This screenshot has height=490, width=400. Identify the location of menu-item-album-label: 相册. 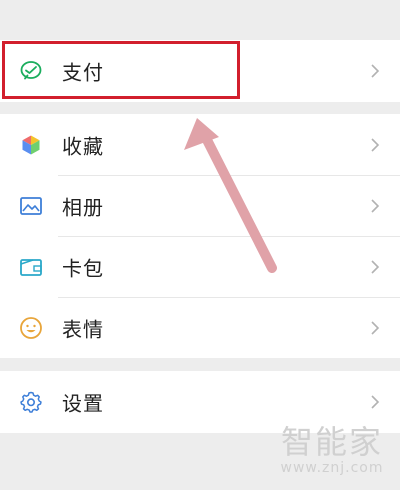
(83, 207).